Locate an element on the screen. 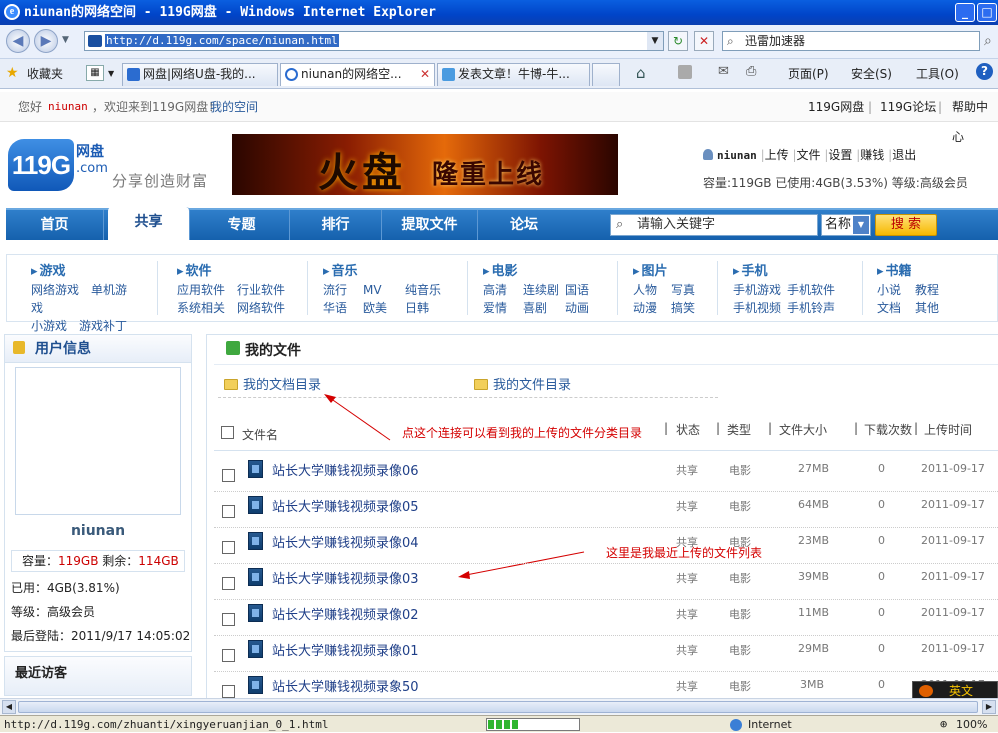 The image size is (998, 733). table-row: 站长大学赚钱视频录像02 共享 电影 11MB 0 2011-09-17 is located at coordinates (606, 618).